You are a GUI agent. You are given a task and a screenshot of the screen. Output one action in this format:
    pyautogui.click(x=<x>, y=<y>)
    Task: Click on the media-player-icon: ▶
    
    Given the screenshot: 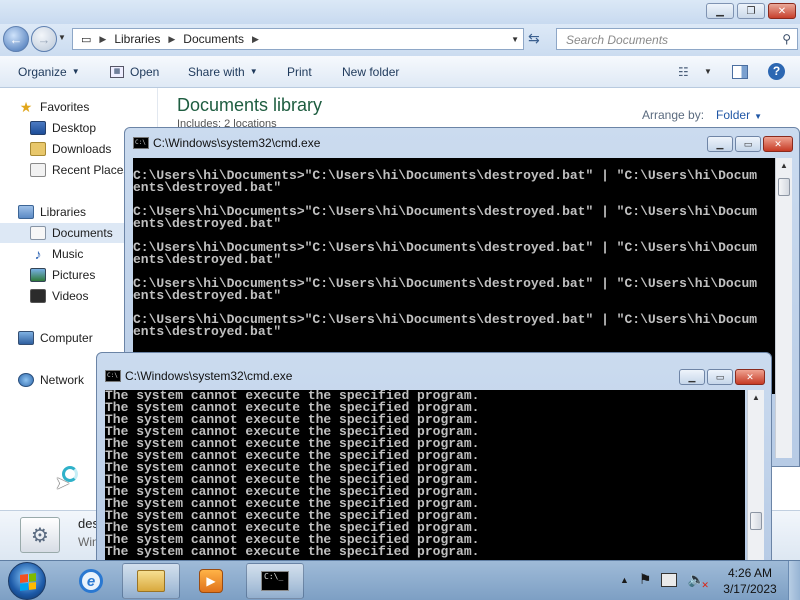 What is the action you would take?
    pyautogui.click(x=211, y=581)
    